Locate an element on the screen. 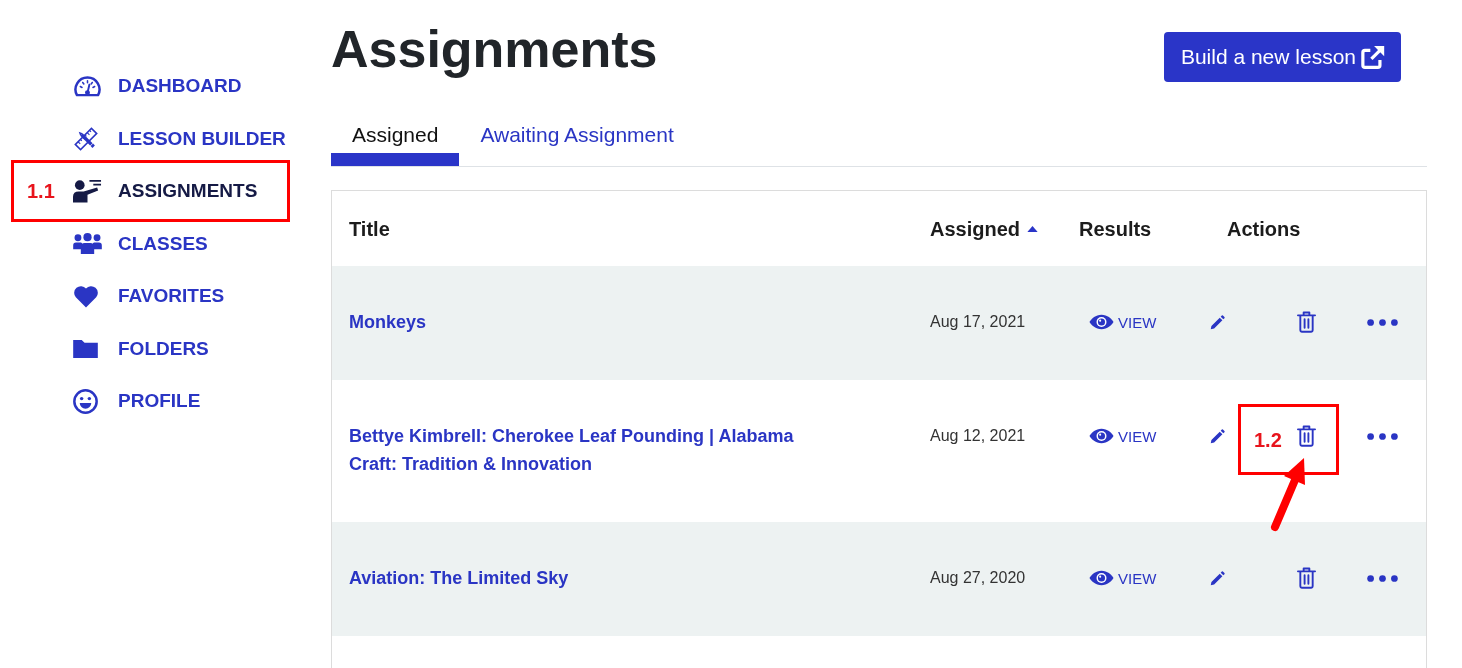 Image resolution: width=1462 pixels, height=668 pixels. assignment-title-link: Bettye Kimbrell: Cherokee Leaf Pounding | Alabama Craft: Tradition & Innovation is located at coordinates (584, 450).